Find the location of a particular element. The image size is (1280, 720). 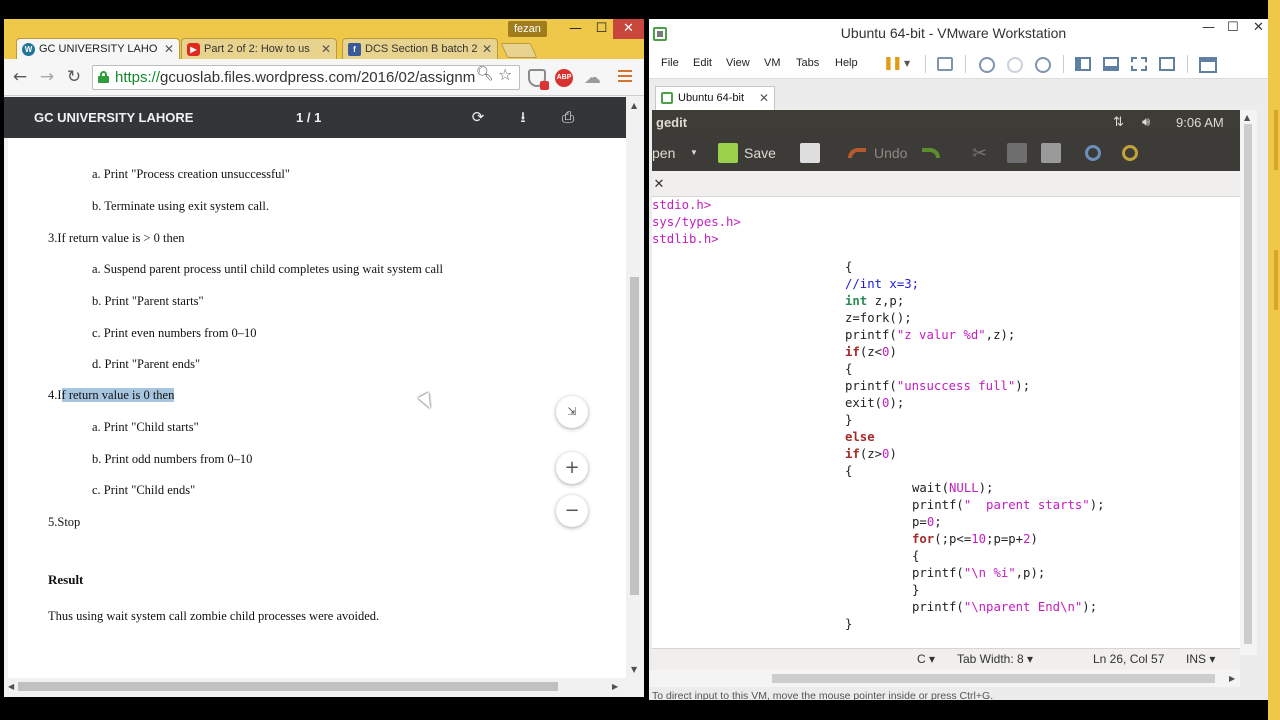

scroll-left-icon: ◀ is located at coordinates (11, 686).